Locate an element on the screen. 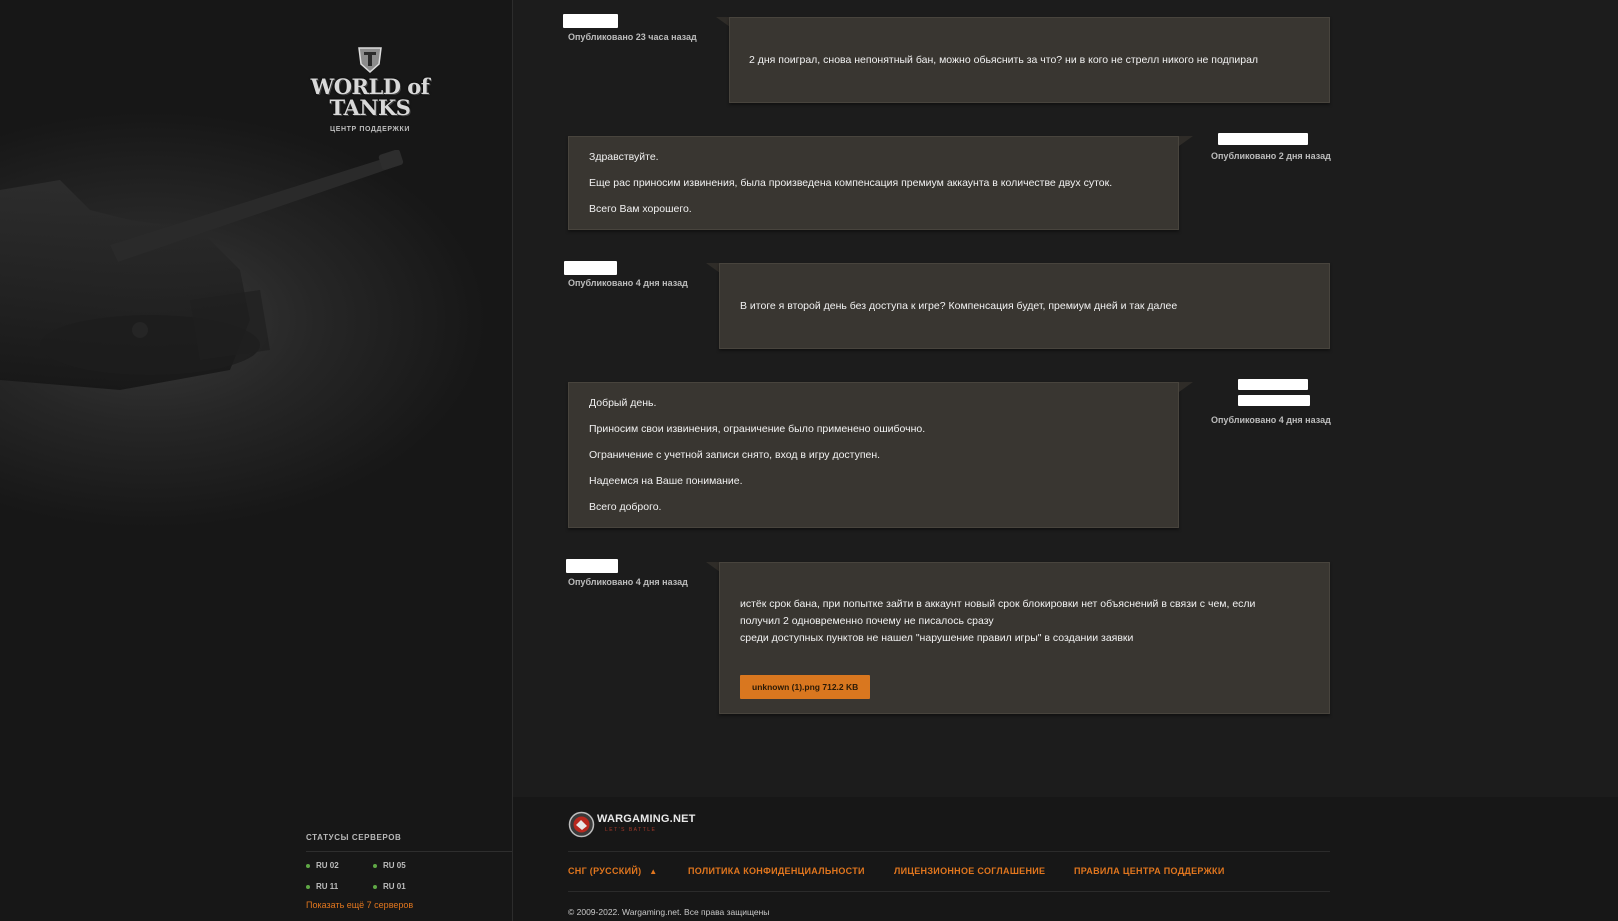 The width and height of the screenshot is (1618, 921). brand-logo: WORLD of TANKS ЦЕНТР ПОДДЕРЖКИ is located at coordinates (370, 88).